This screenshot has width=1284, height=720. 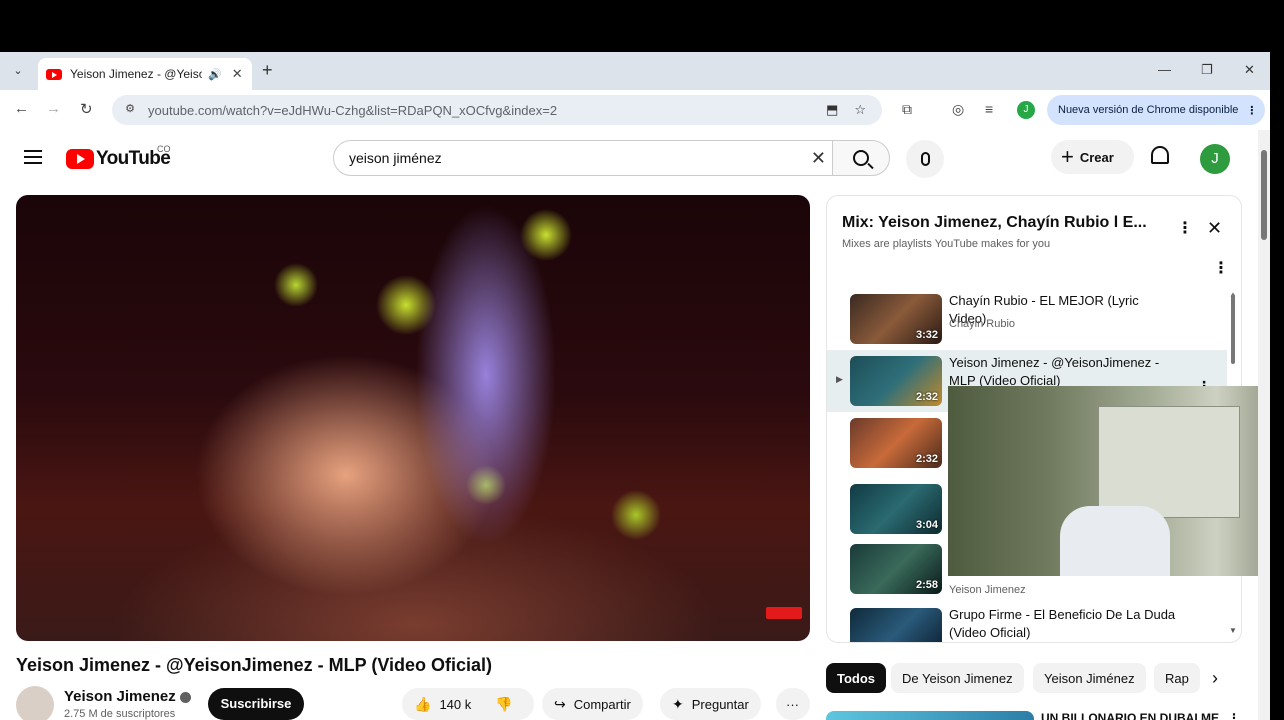 I want to click on clear-search-icon: ✕, so click(x=818, y=158).